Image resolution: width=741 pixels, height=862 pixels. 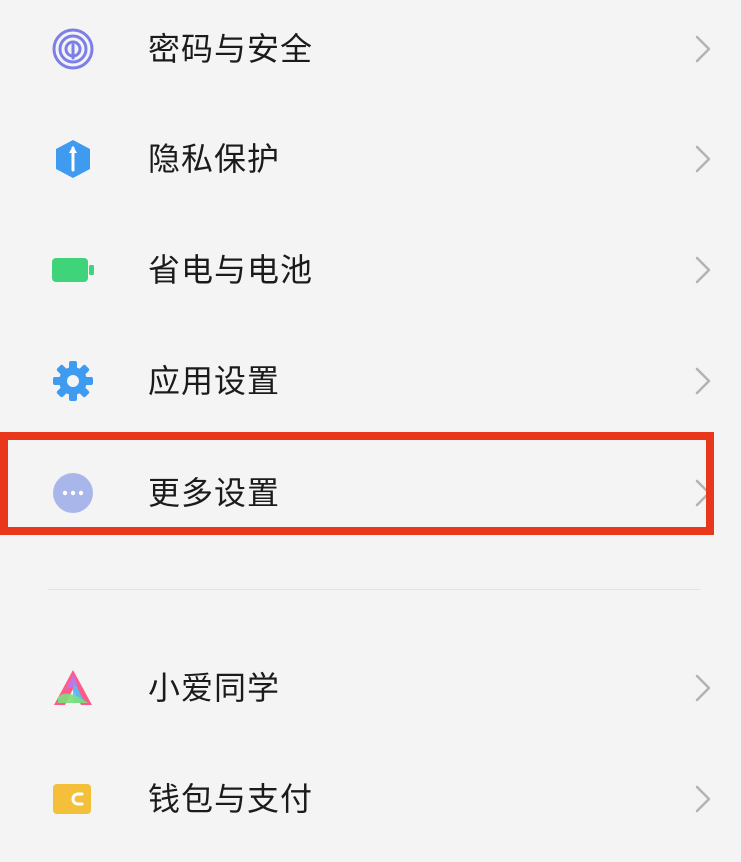 I want to click on xiaoai-assistant-icon, so click(x=73, y=688).